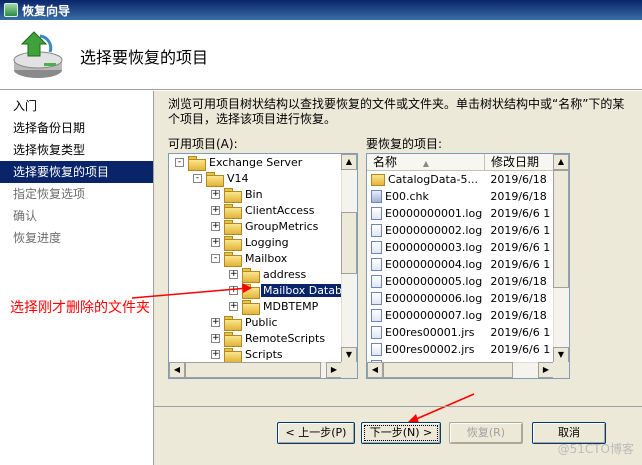 This screenshot has width=642, height=465. I want to click on list-horizontal-scrollbar: ◀ ▶, so click(460, 370).